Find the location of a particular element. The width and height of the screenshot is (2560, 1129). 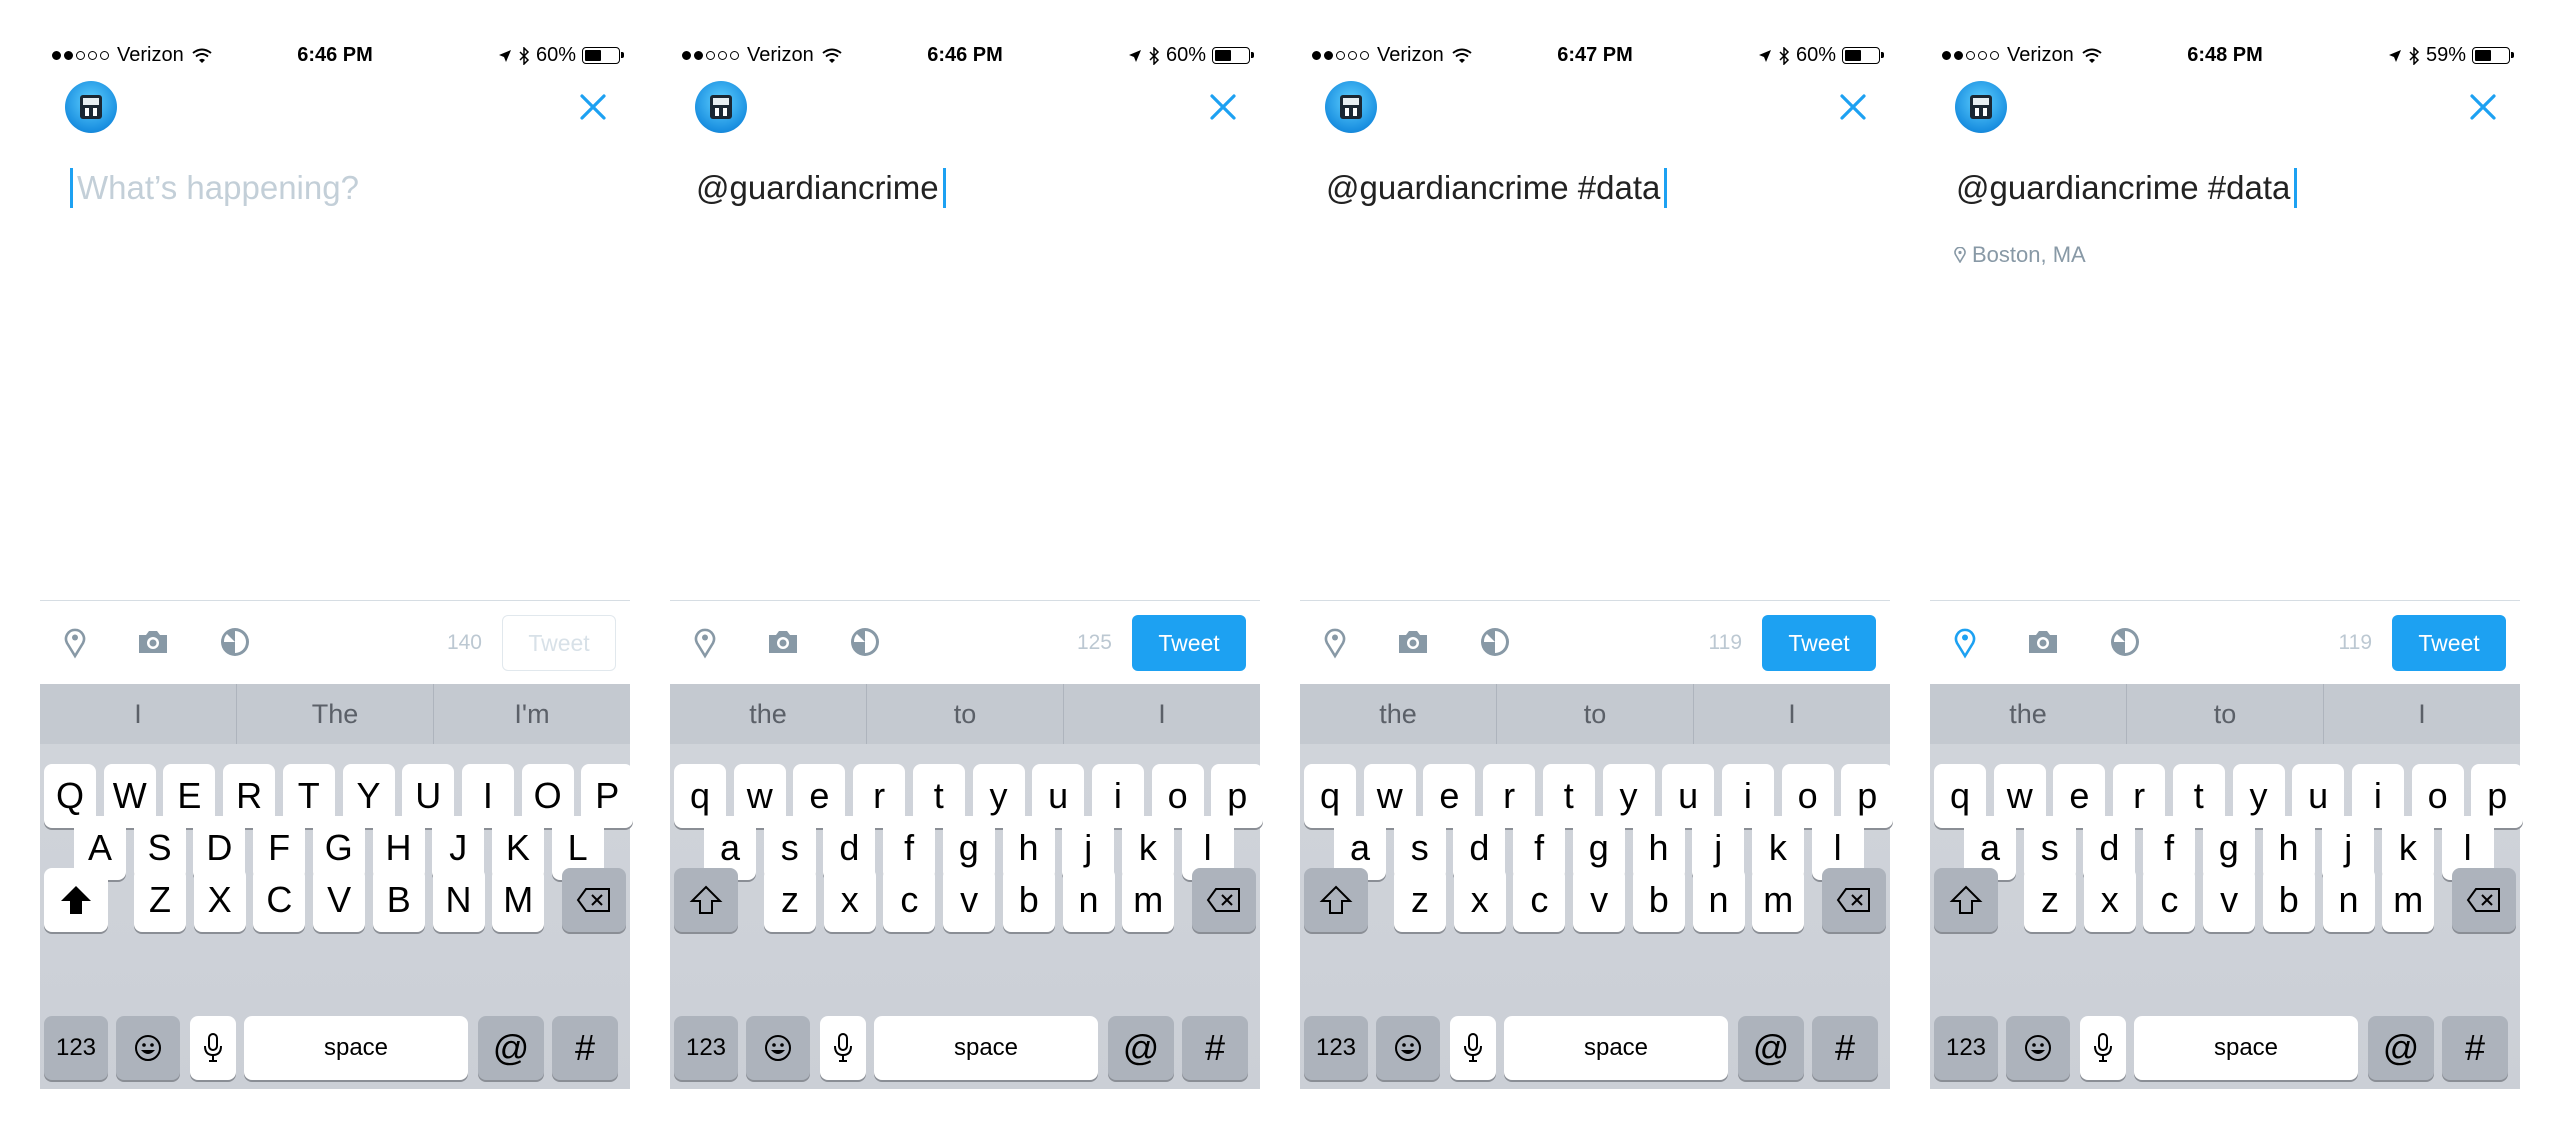

suggestion: I'm is located at coordinates (532, 714).